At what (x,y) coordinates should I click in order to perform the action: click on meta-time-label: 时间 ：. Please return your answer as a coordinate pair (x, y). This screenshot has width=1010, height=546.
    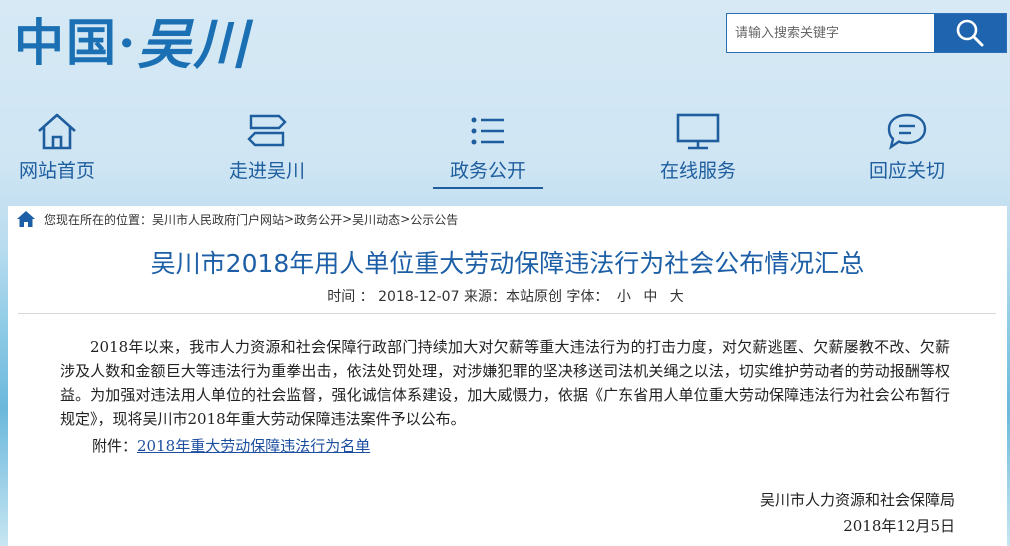
    Looking at the image, I should click on (350, 297).